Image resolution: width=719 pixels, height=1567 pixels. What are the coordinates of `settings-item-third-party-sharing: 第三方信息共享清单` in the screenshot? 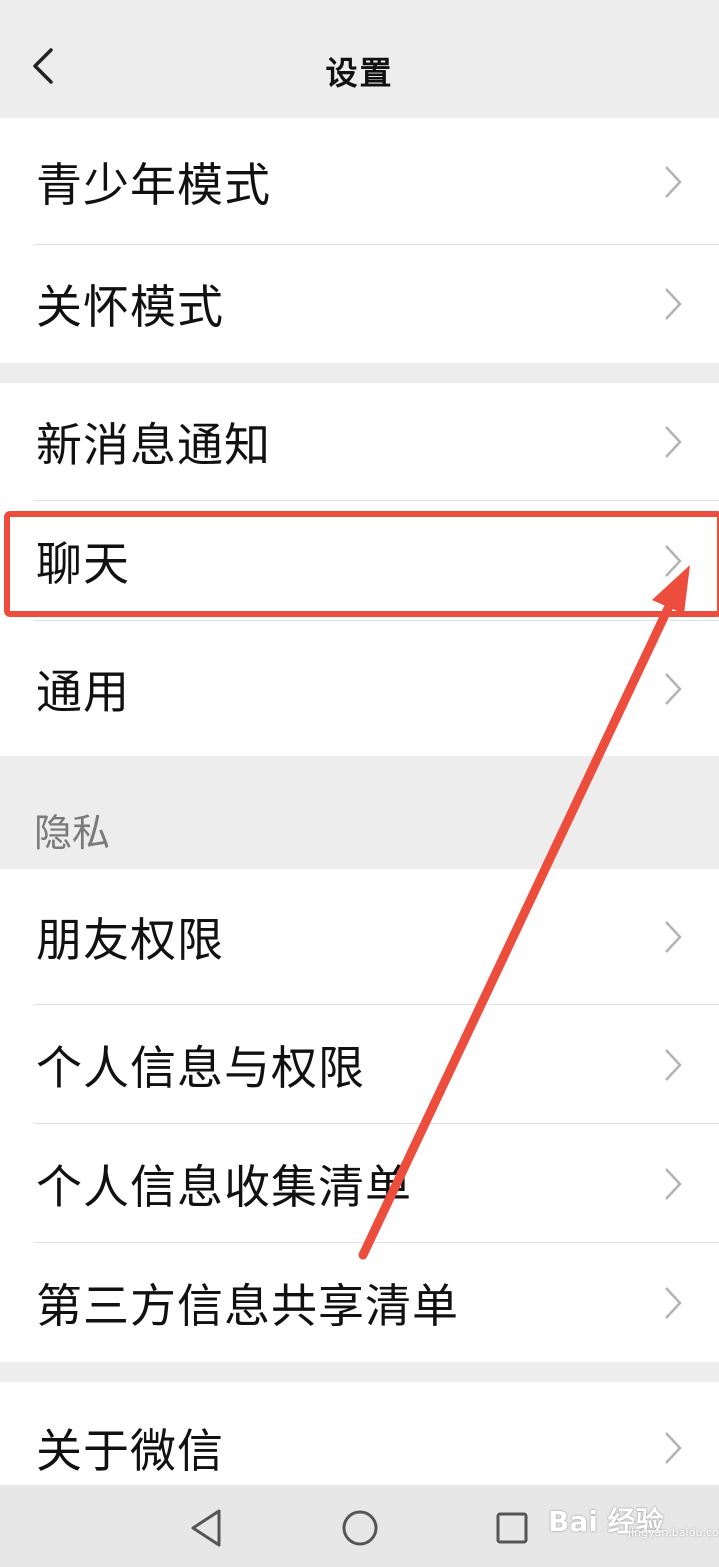 It's located at (359, 1302).